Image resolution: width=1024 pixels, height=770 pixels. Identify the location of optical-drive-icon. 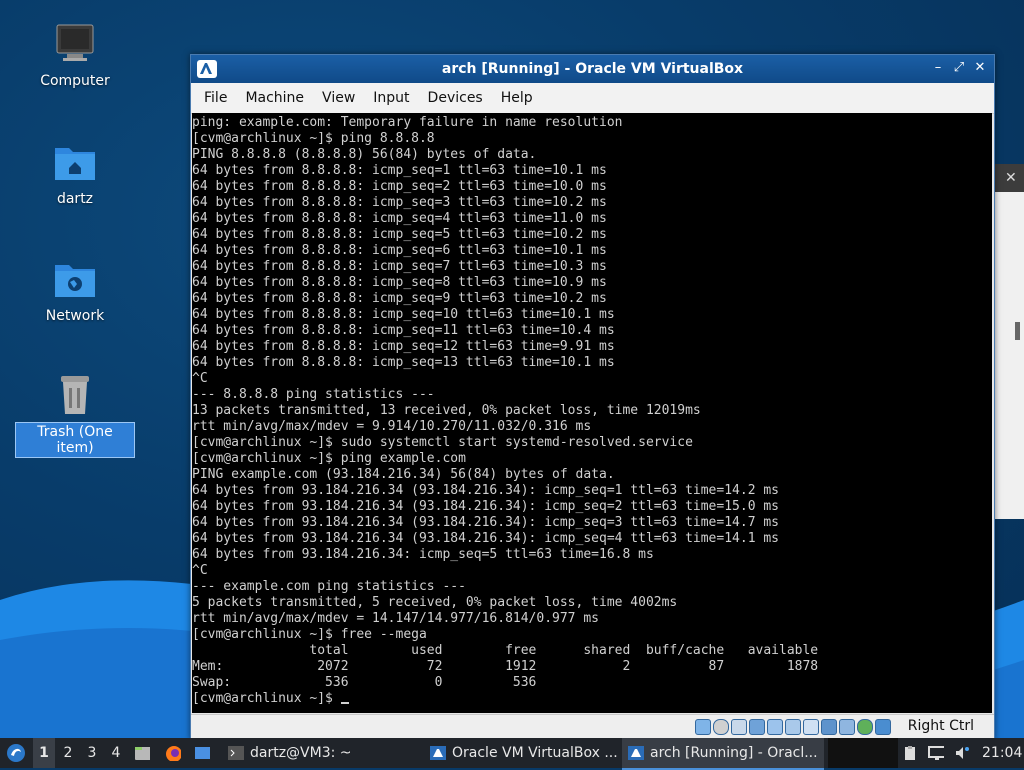
(721, 727).